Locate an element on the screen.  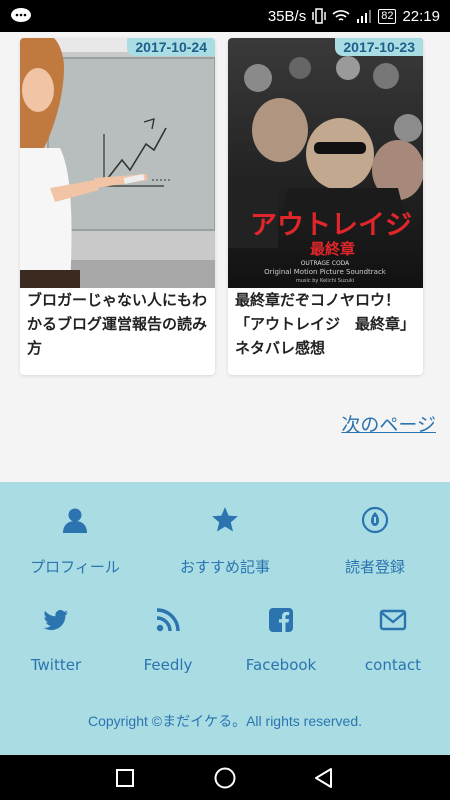
article-thumbnail-1: 2017-10-24 is located at coordinates (117, 163).